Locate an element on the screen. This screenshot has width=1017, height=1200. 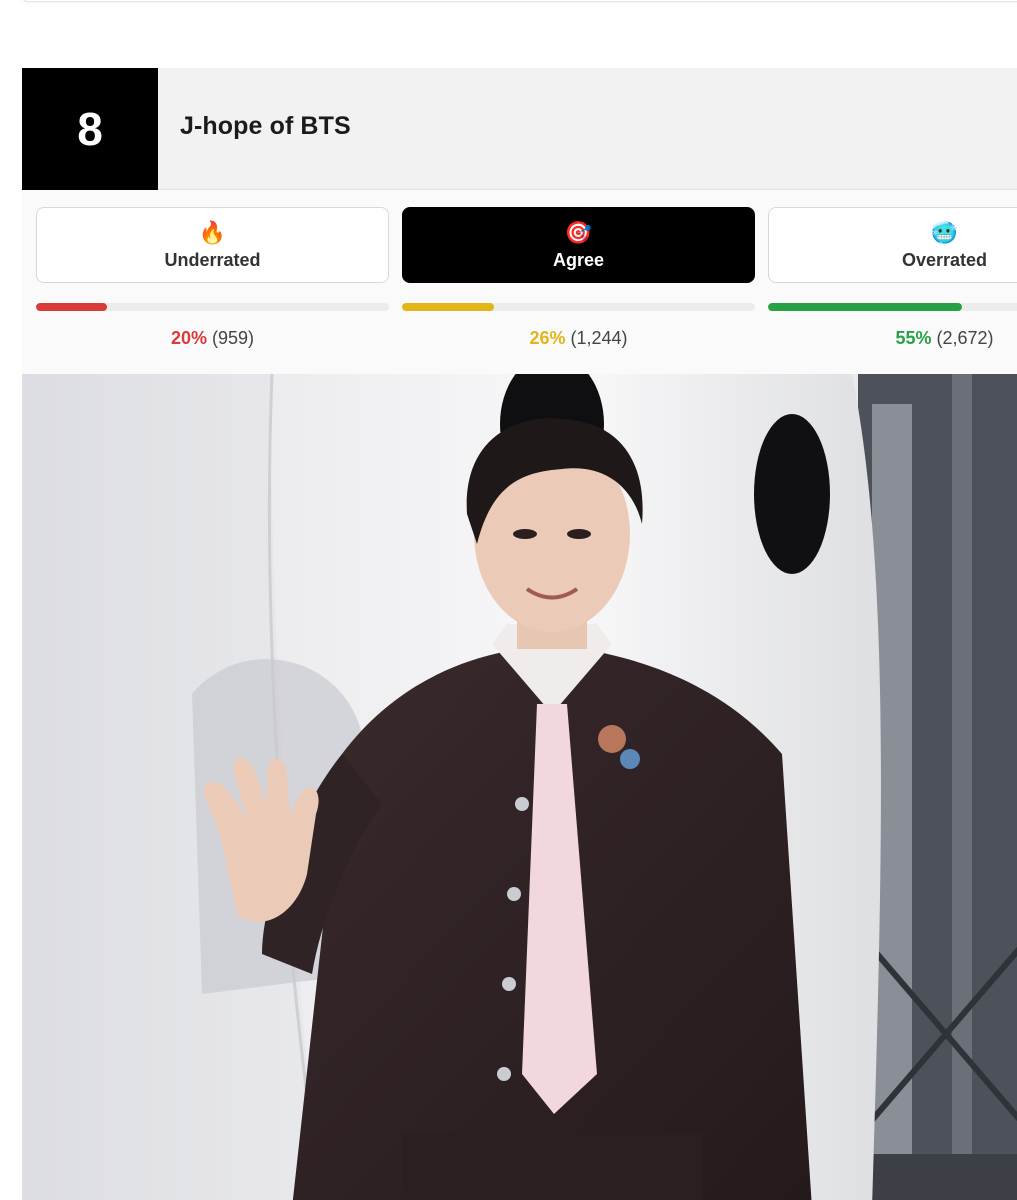
agree-percent: 26% is located at coordinates (547, 338).